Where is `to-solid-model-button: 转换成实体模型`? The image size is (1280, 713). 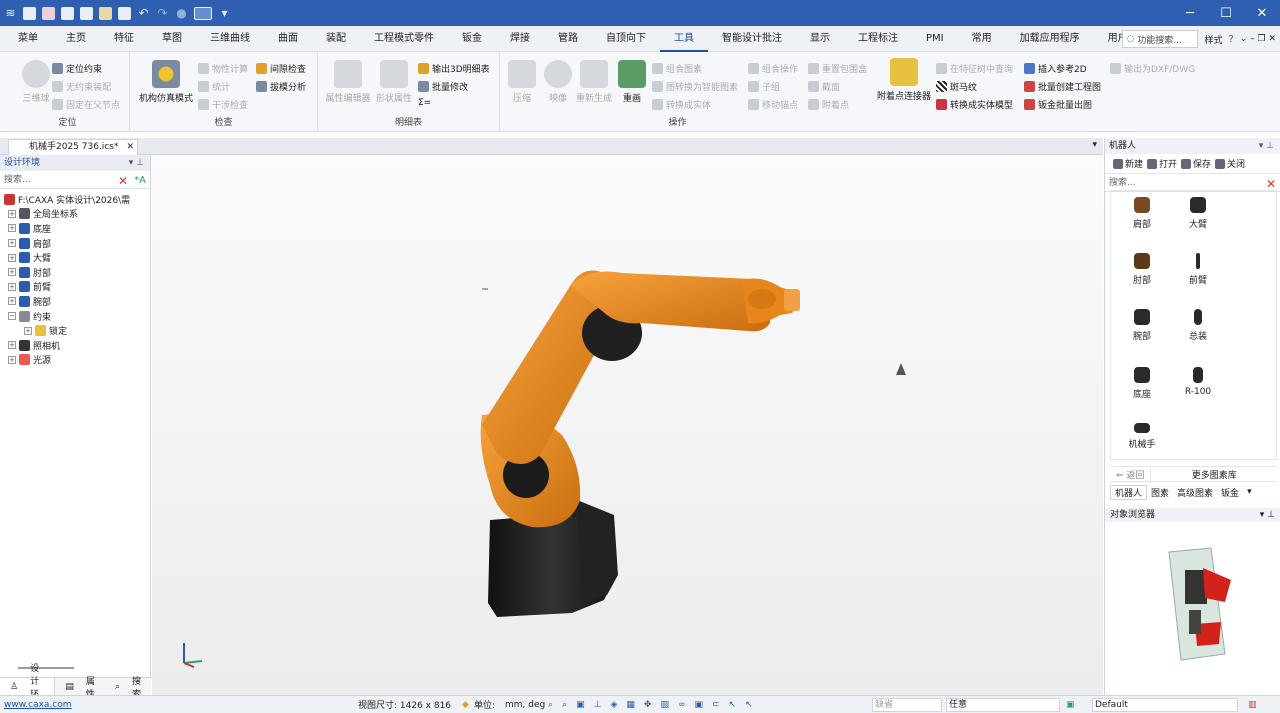
to-solid-model-button: 转换成实体模型 is located at coordinates (974, 104).